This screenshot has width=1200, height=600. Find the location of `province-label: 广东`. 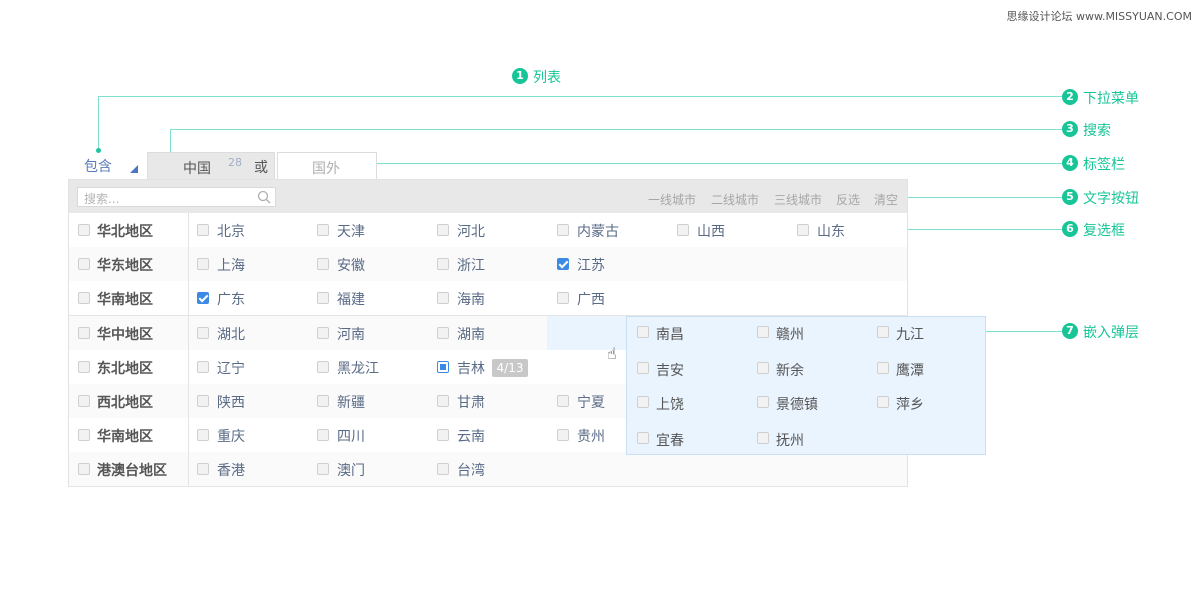

province-label: 广东 is located at coordinates (231, 299).